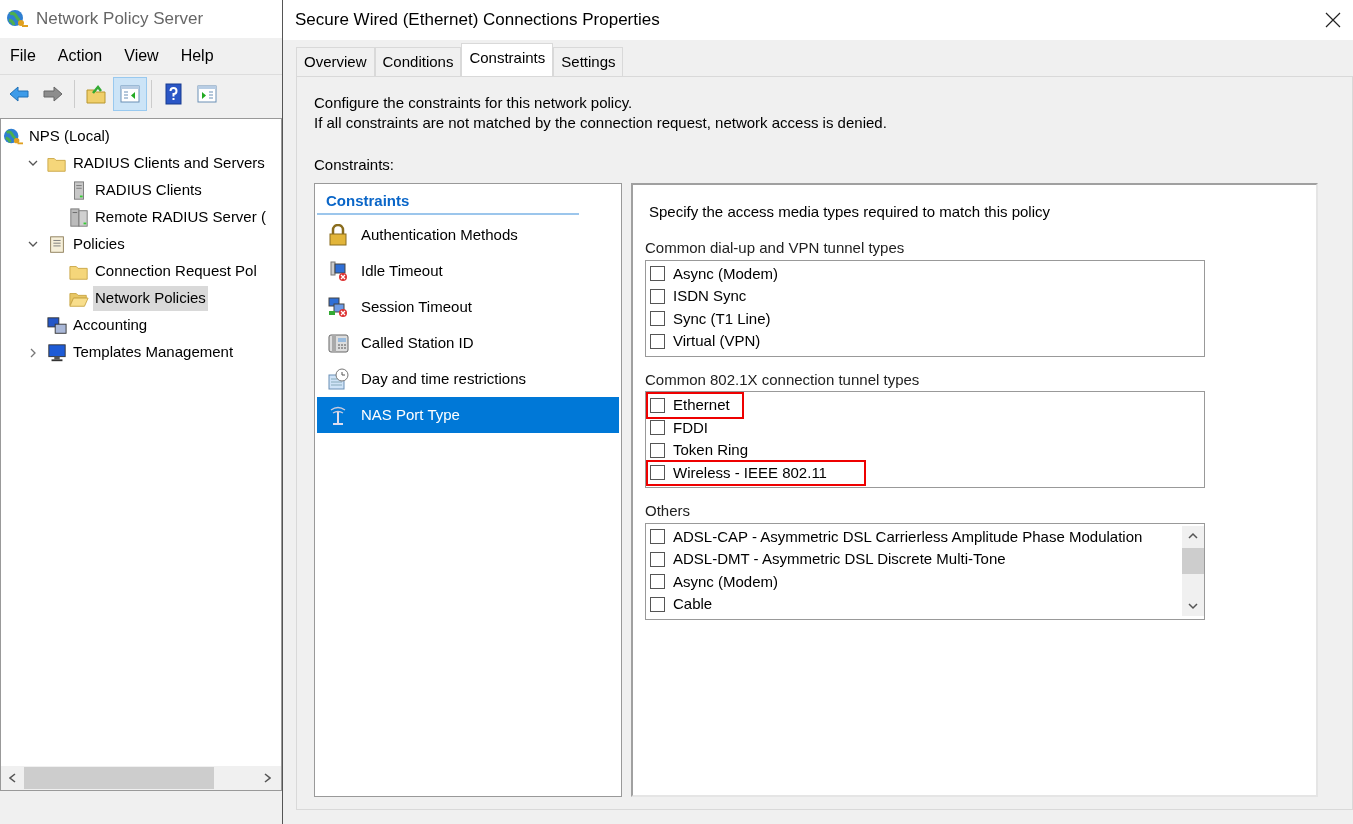 Image resolution: width=1353 pixels, height=824 pixels. I want to click on tree-item: Connection Request Pol, so click(176, 271).